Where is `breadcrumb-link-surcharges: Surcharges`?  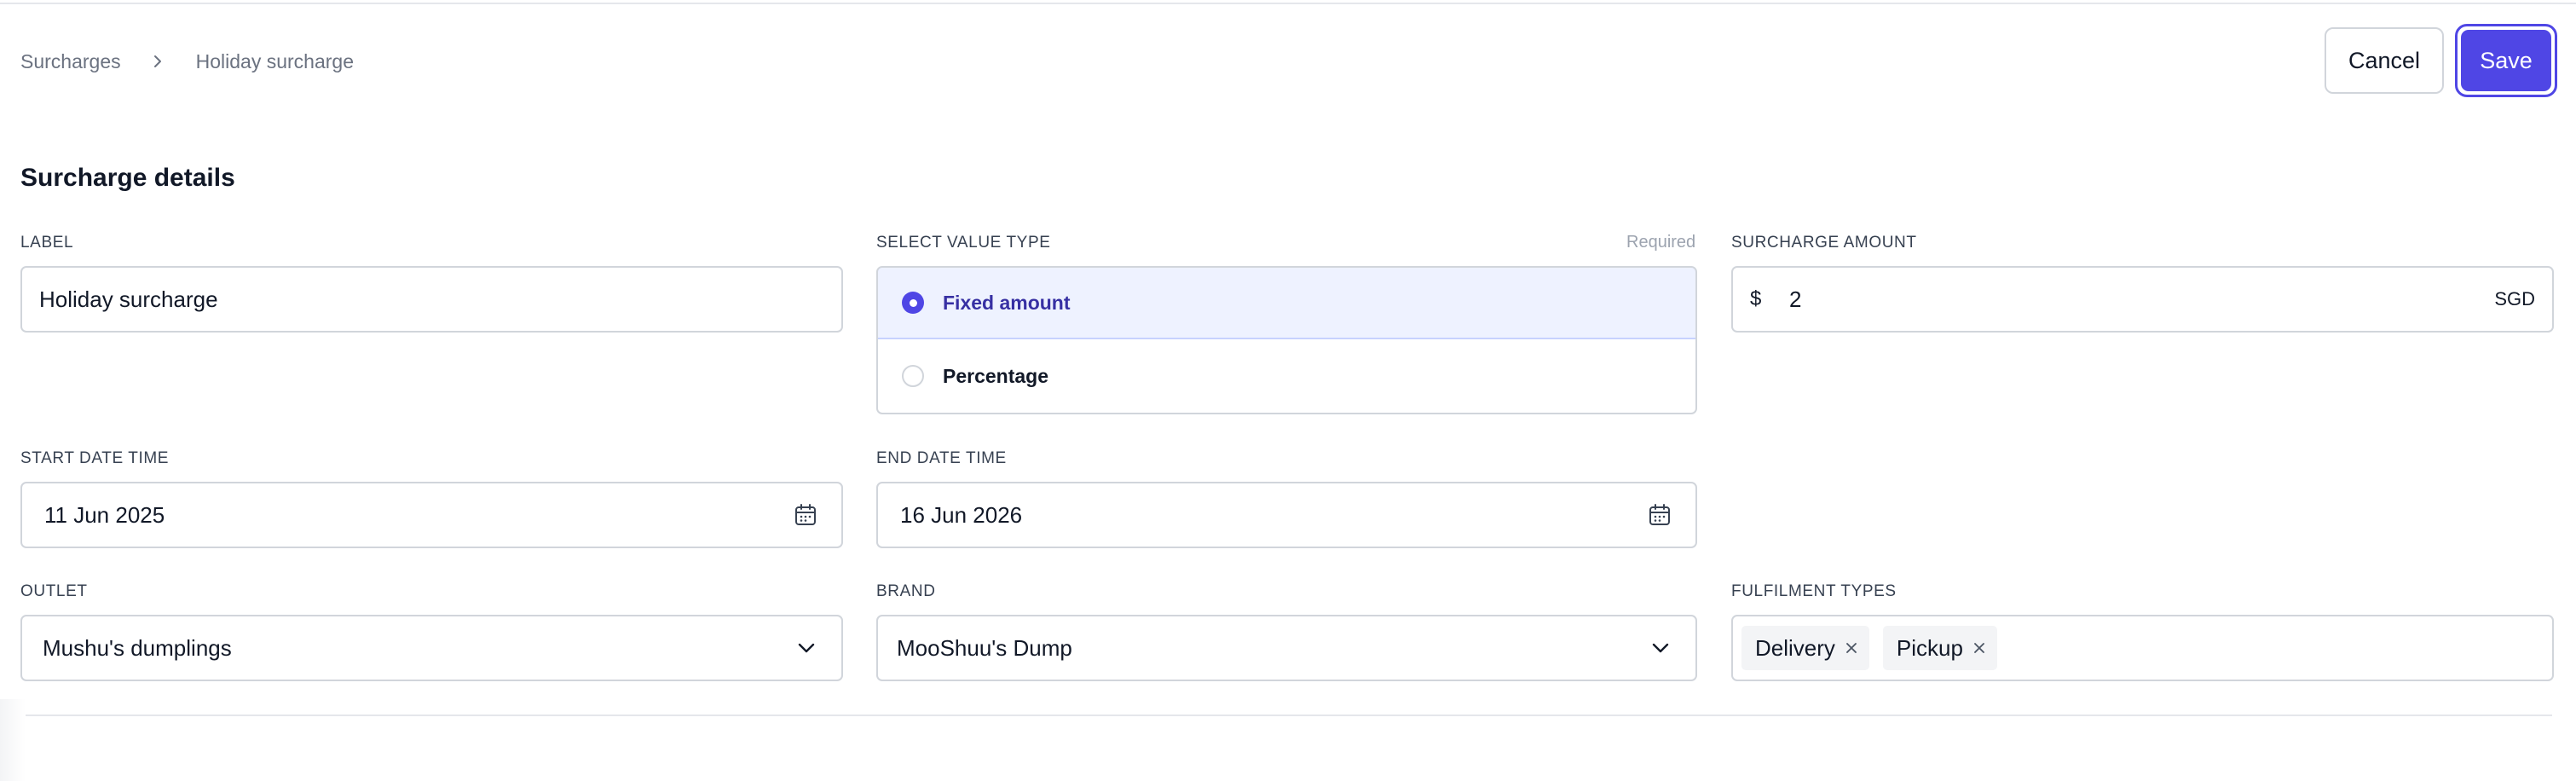
breadcrumb-link-surcharges: Surcharges is located at coordinates (70, 61).